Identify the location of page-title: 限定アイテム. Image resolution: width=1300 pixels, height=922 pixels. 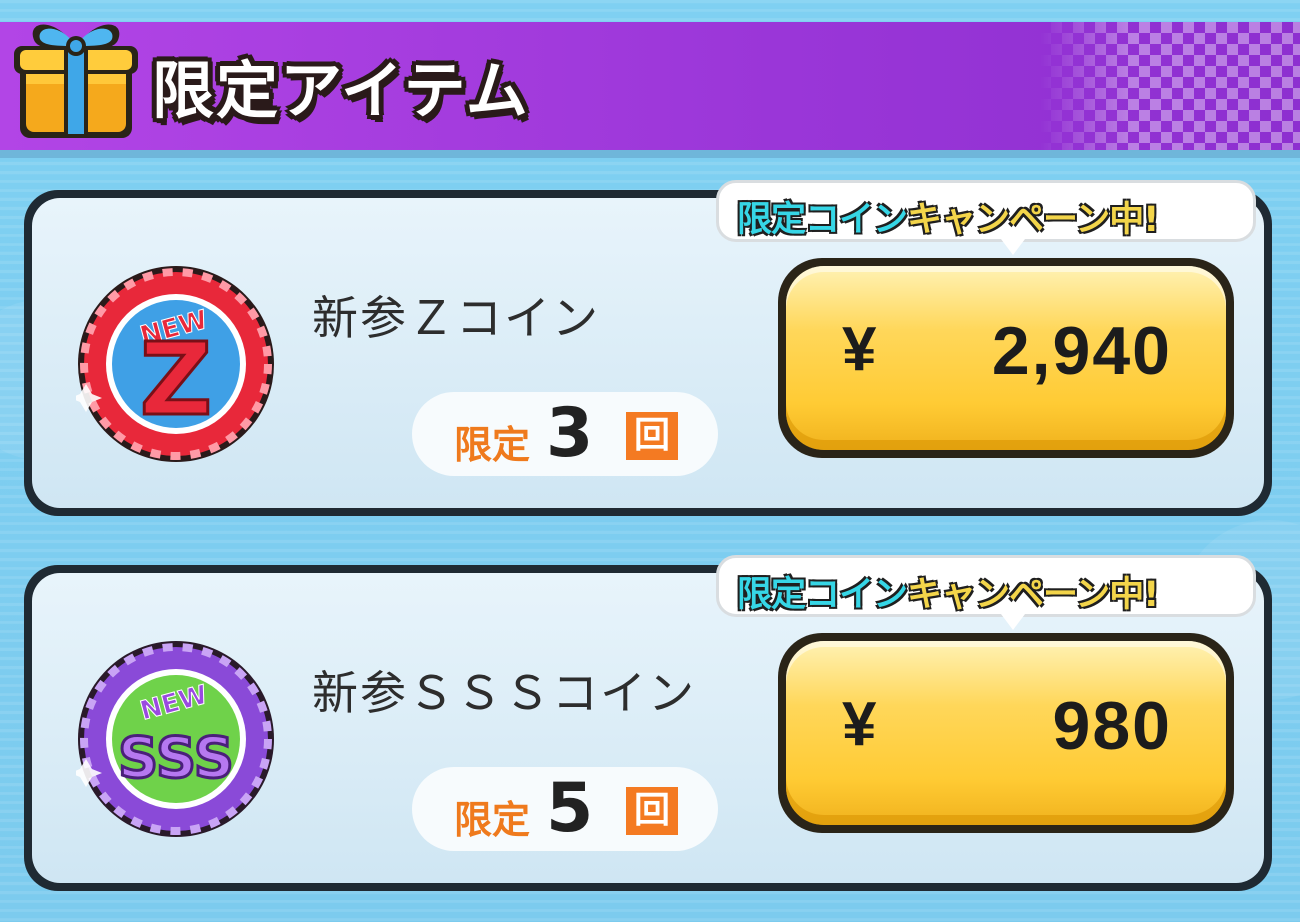
(341, 90).